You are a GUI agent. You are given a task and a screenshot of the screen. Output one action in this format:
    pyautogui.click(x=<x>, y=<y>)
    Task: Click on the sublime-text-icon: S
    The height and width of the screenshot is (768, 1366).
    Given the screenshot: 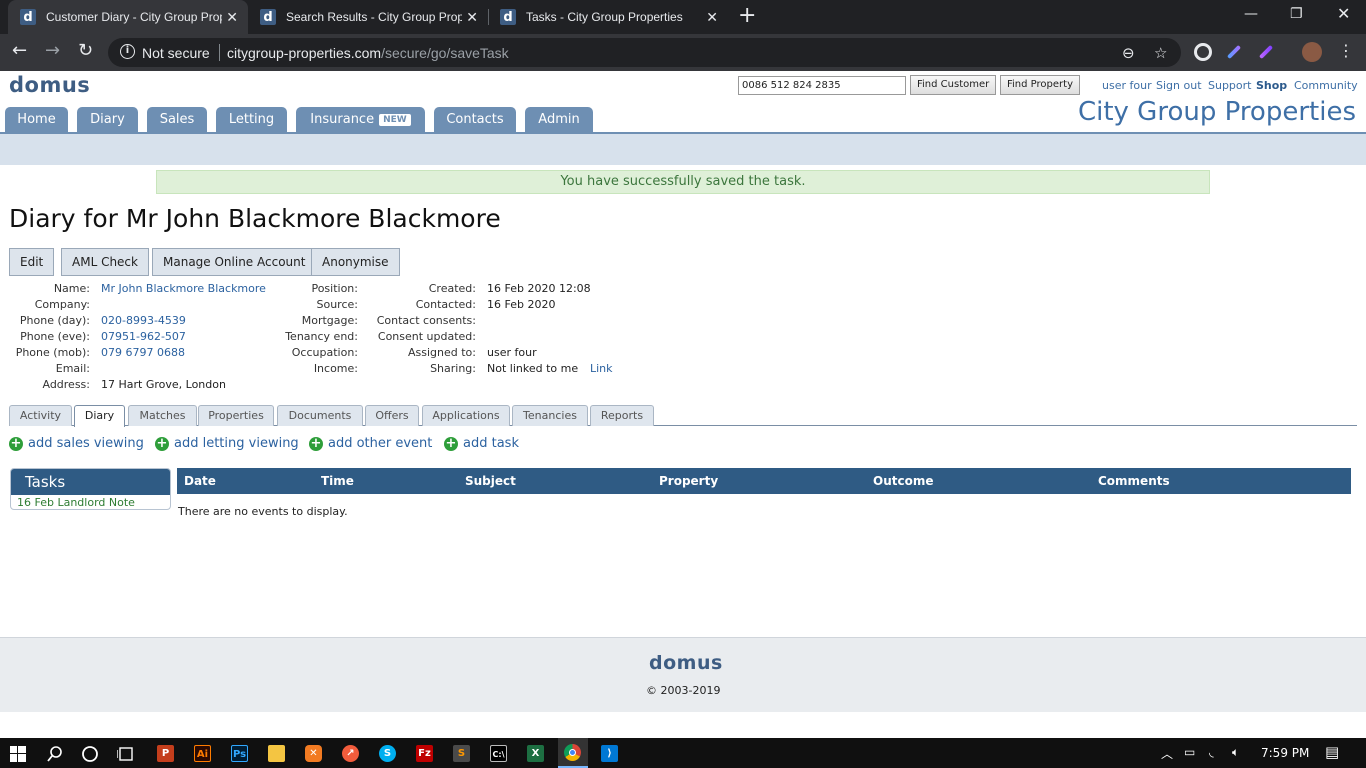 What is the action you would take?
    pyautogui.click(x=461, y=753)
    